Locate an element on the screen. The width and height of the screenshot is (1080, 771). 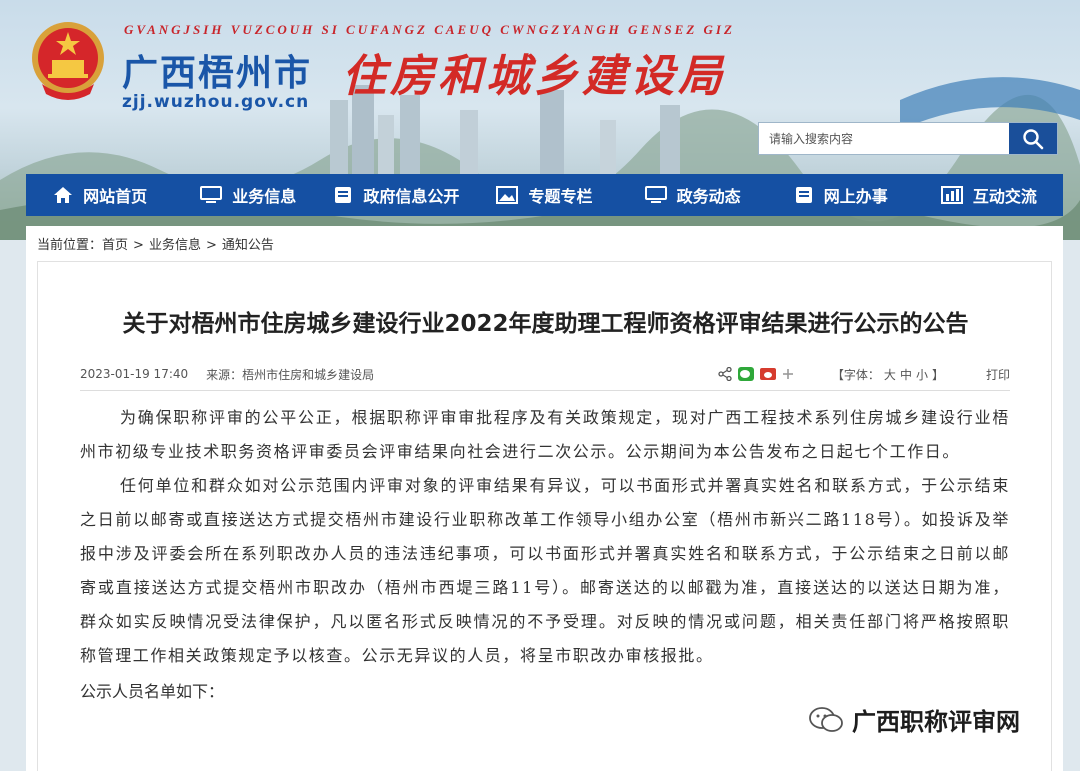
font-size-large: 大 is located at coordinates (890, 375).